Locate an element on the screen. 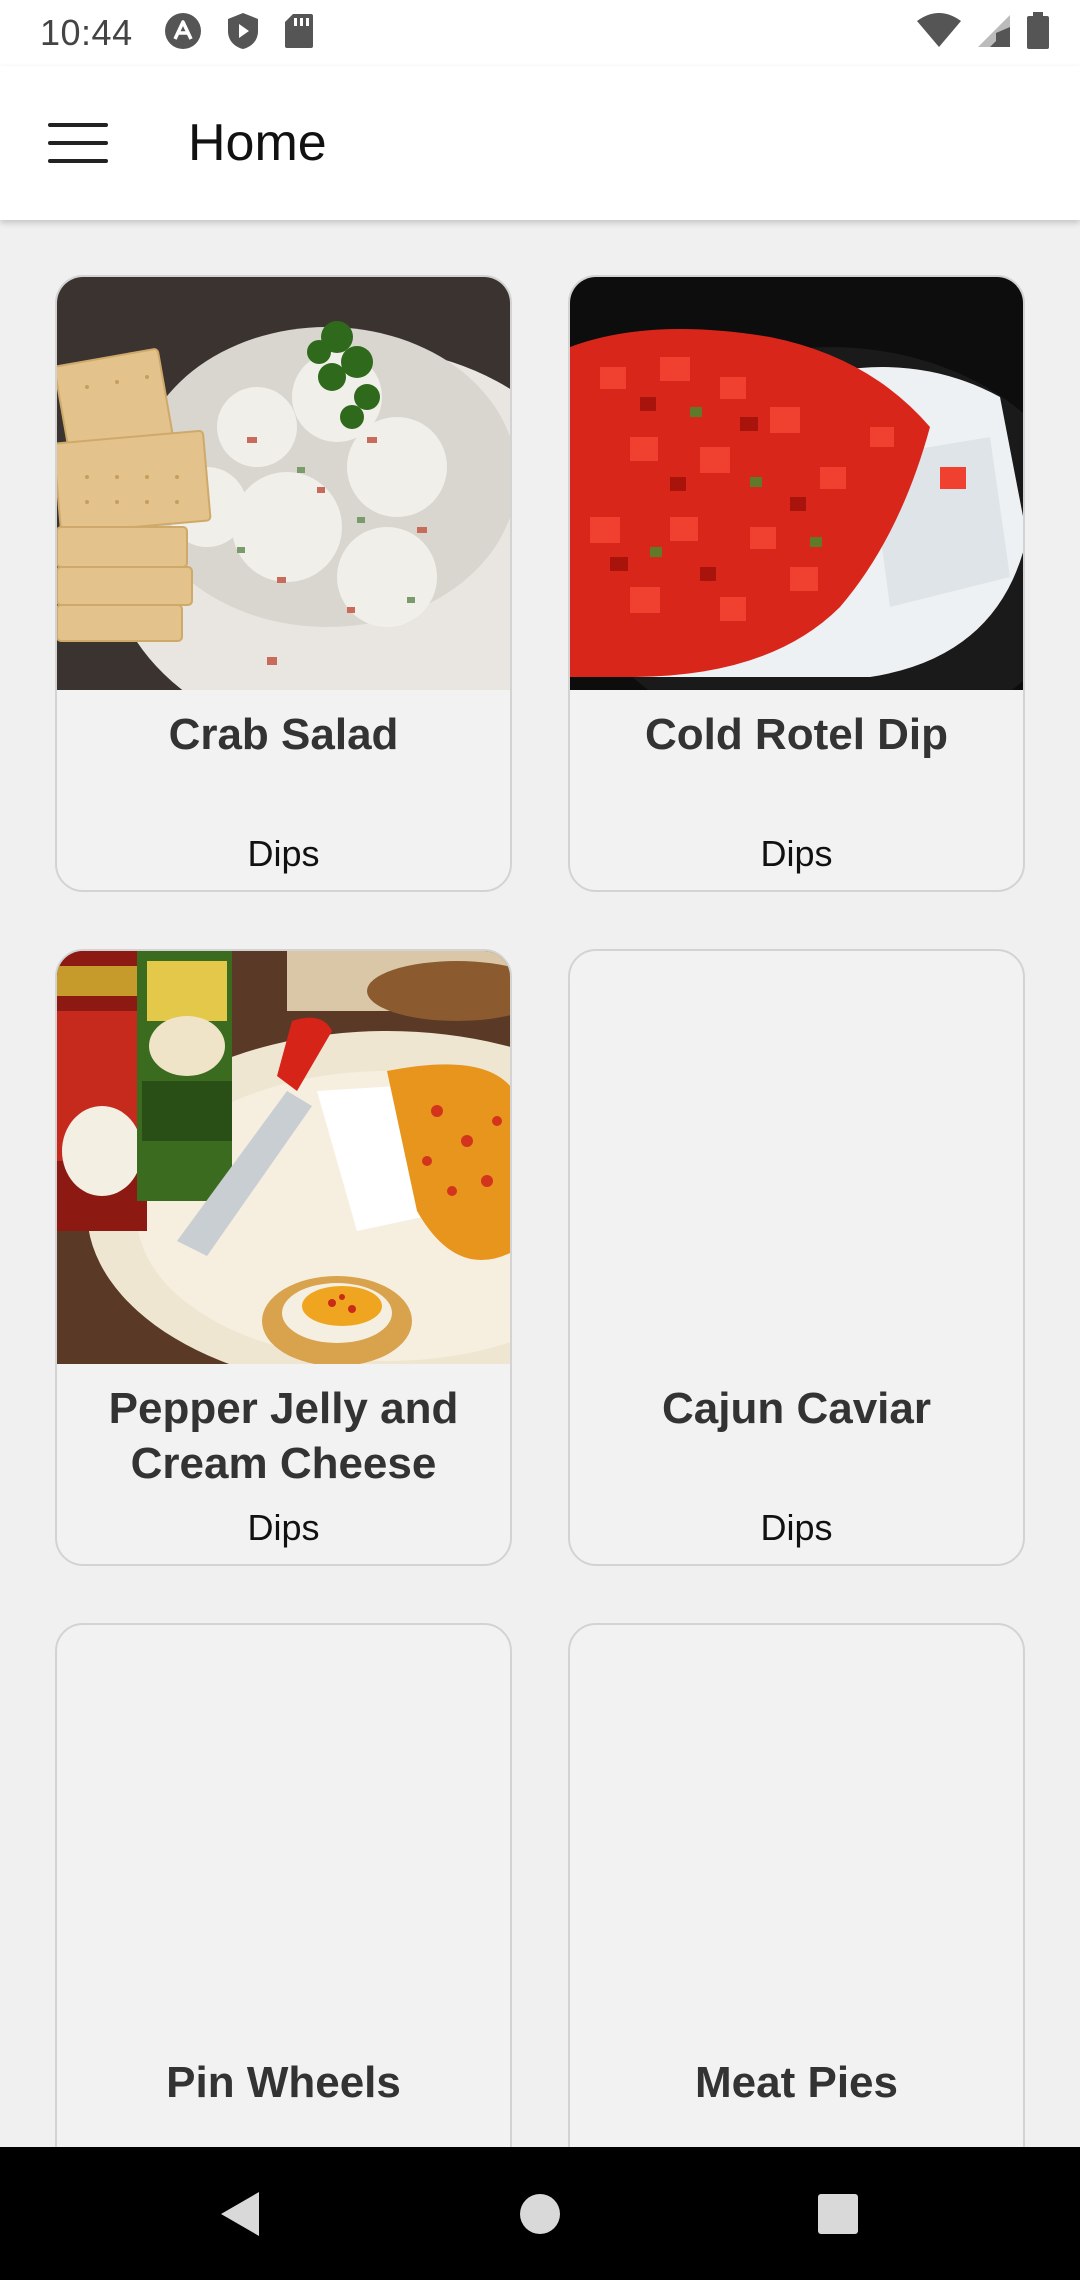 The height and width of the screenshot is (2280, 1080). recipe-title: Crab Salad is located at coordinates (283, 734).